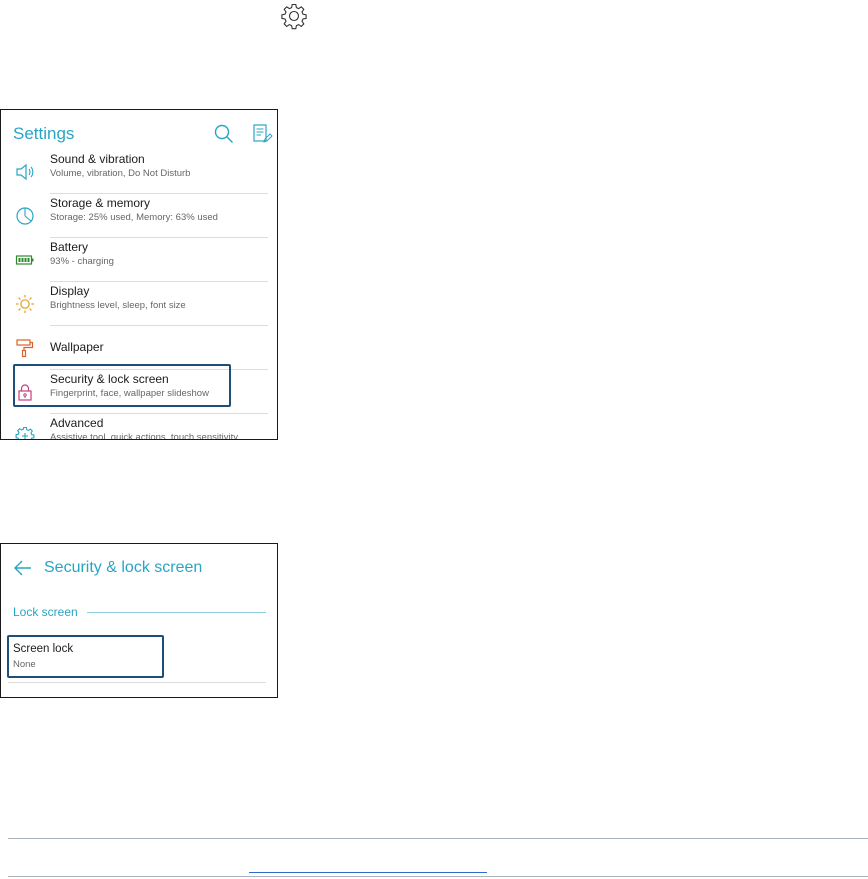  Describe the element at coordinates (176, 612) in the screenshot. I see `section-divider` at that location.